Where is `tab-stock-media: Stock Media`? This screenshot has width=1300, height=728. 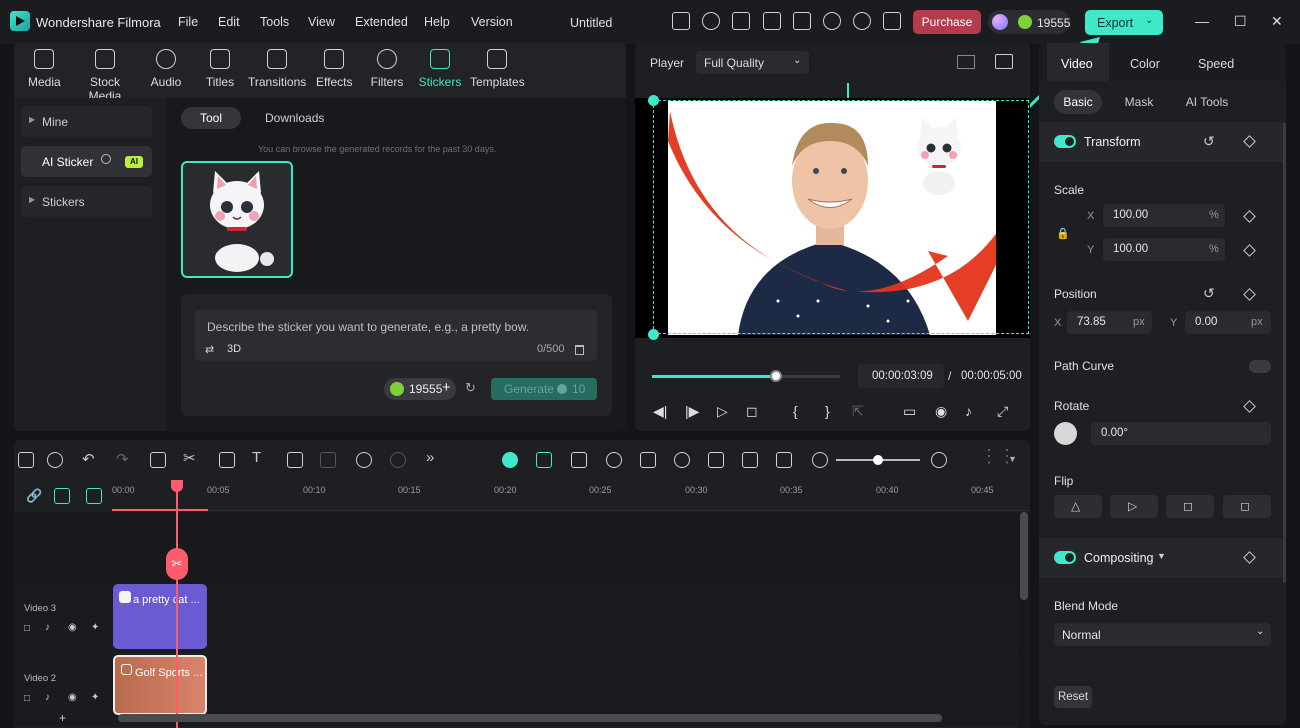 tab-stock-media: Stock Media is located at coordinates (105, 76).